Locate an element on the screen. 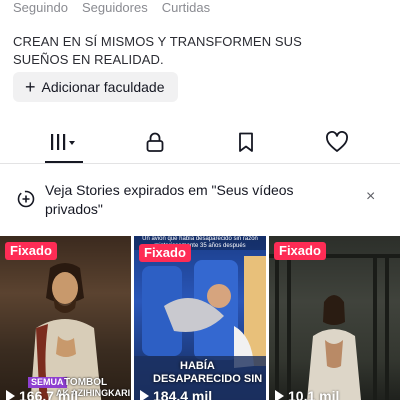  lock-icon is located at coordinates (155, 142).